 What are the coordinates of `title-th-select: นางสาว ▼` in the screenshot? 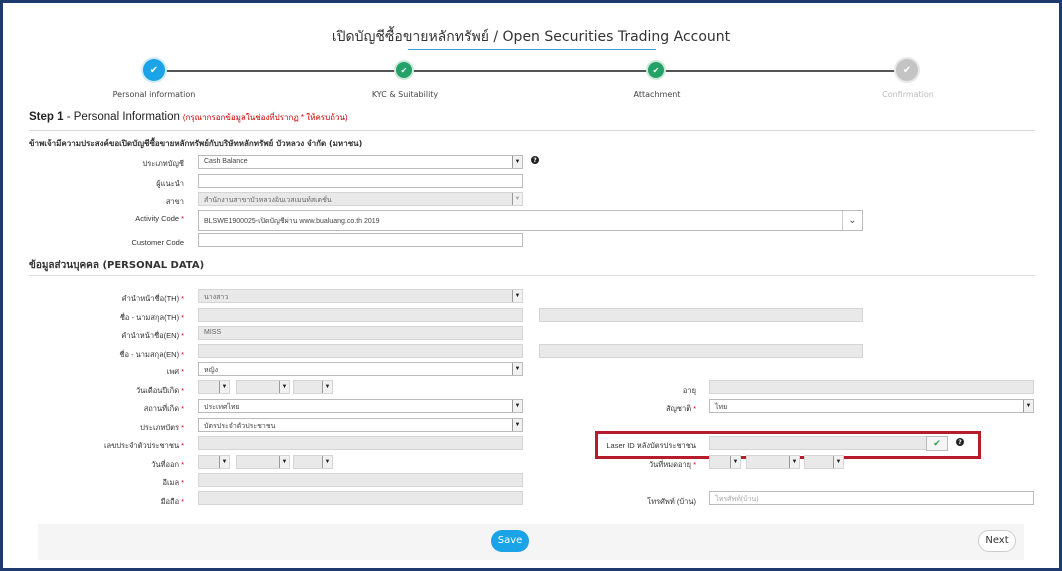 It's located at (360, 296).